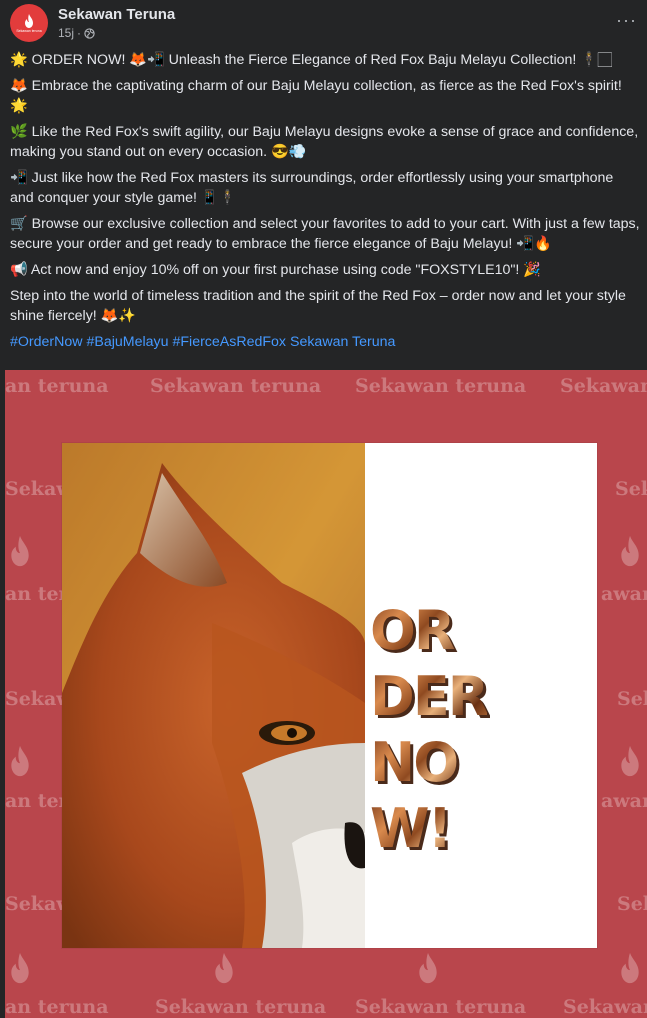 This screenshot has width=647, height=1018. What do you see at coordinates (428, 631) in the screenshot?
I see `order-line: OR` at bounding box center [428, 631].